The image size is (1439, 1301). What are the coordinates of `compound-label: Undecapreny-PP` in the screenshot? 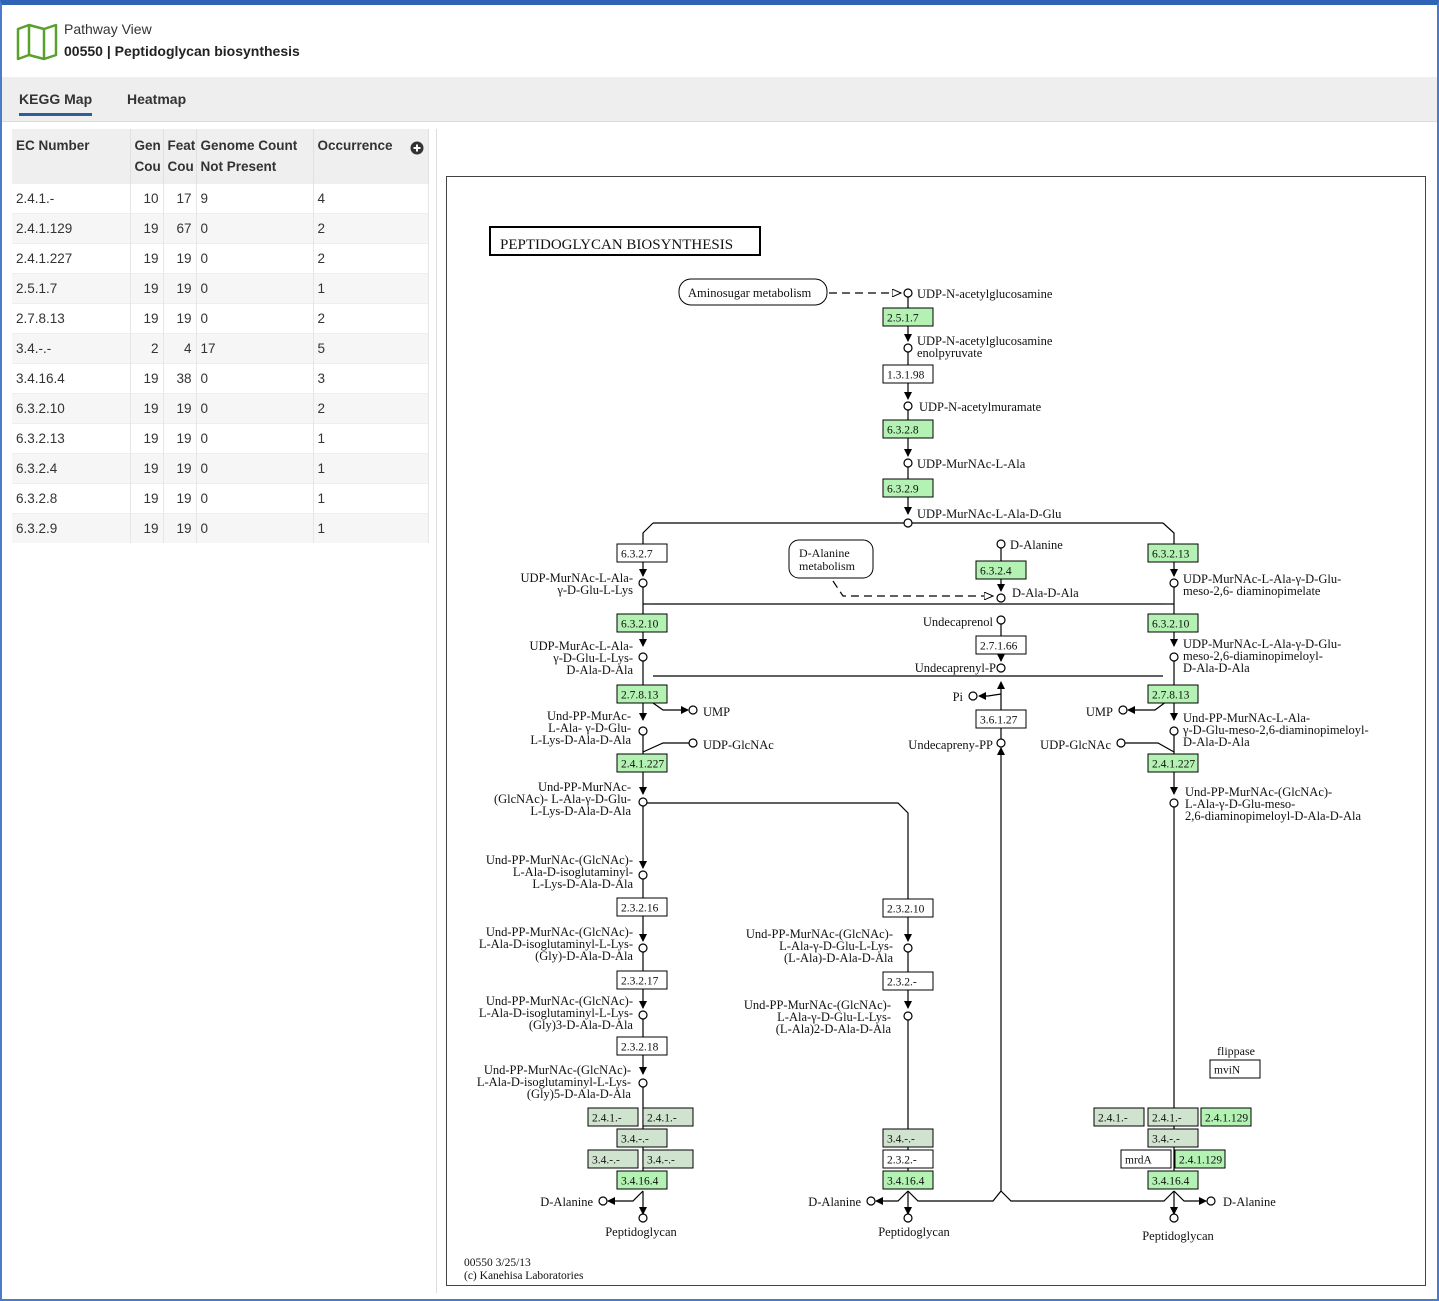 It's located at (950, 745).